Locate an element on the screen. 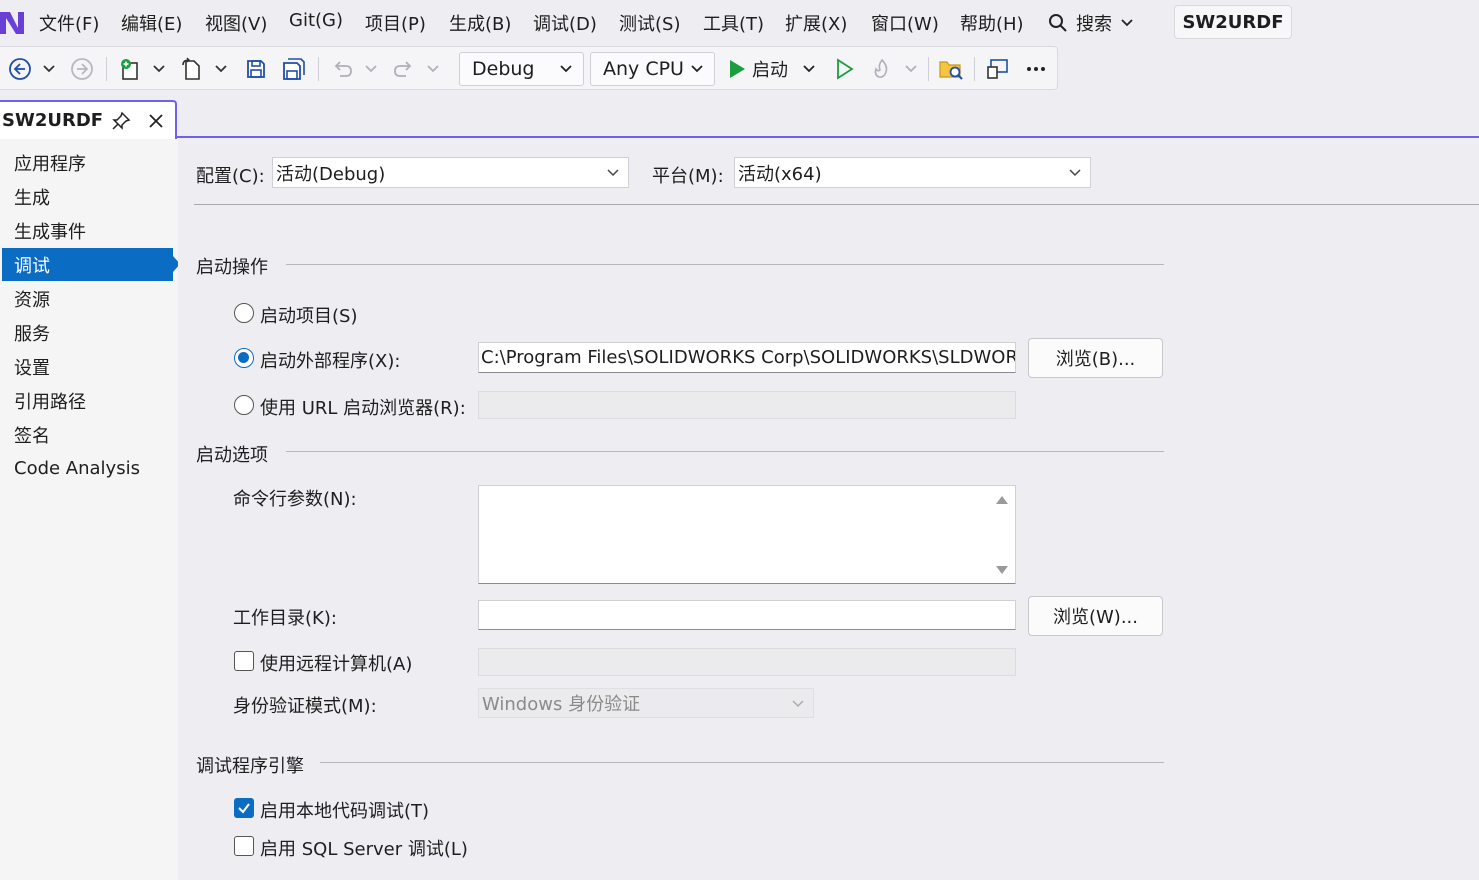 The image size is (1479, 880). configuration-label: 配置(C): is located at coordinates (230, 176).